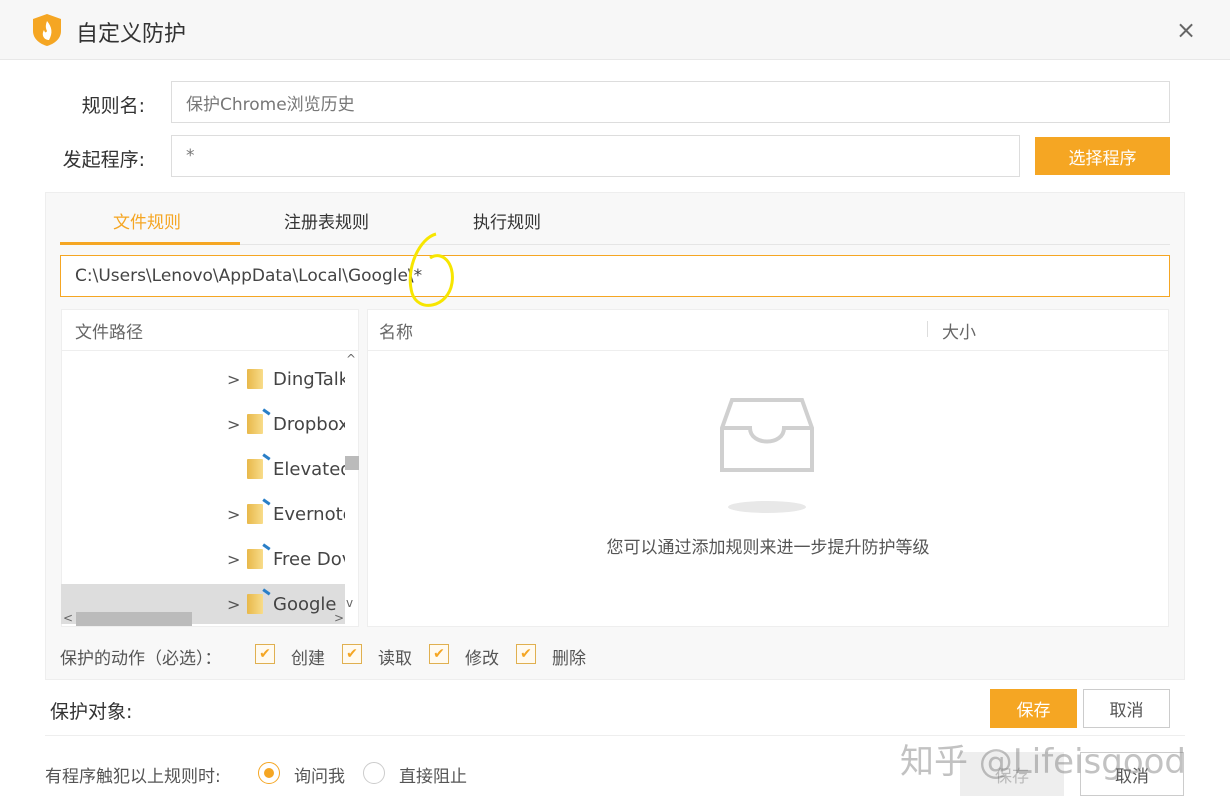  What do you see at coordinates (1033, 708) in the screenshot?
I see `save-button: 保存` at bounding box center [1033, 708].